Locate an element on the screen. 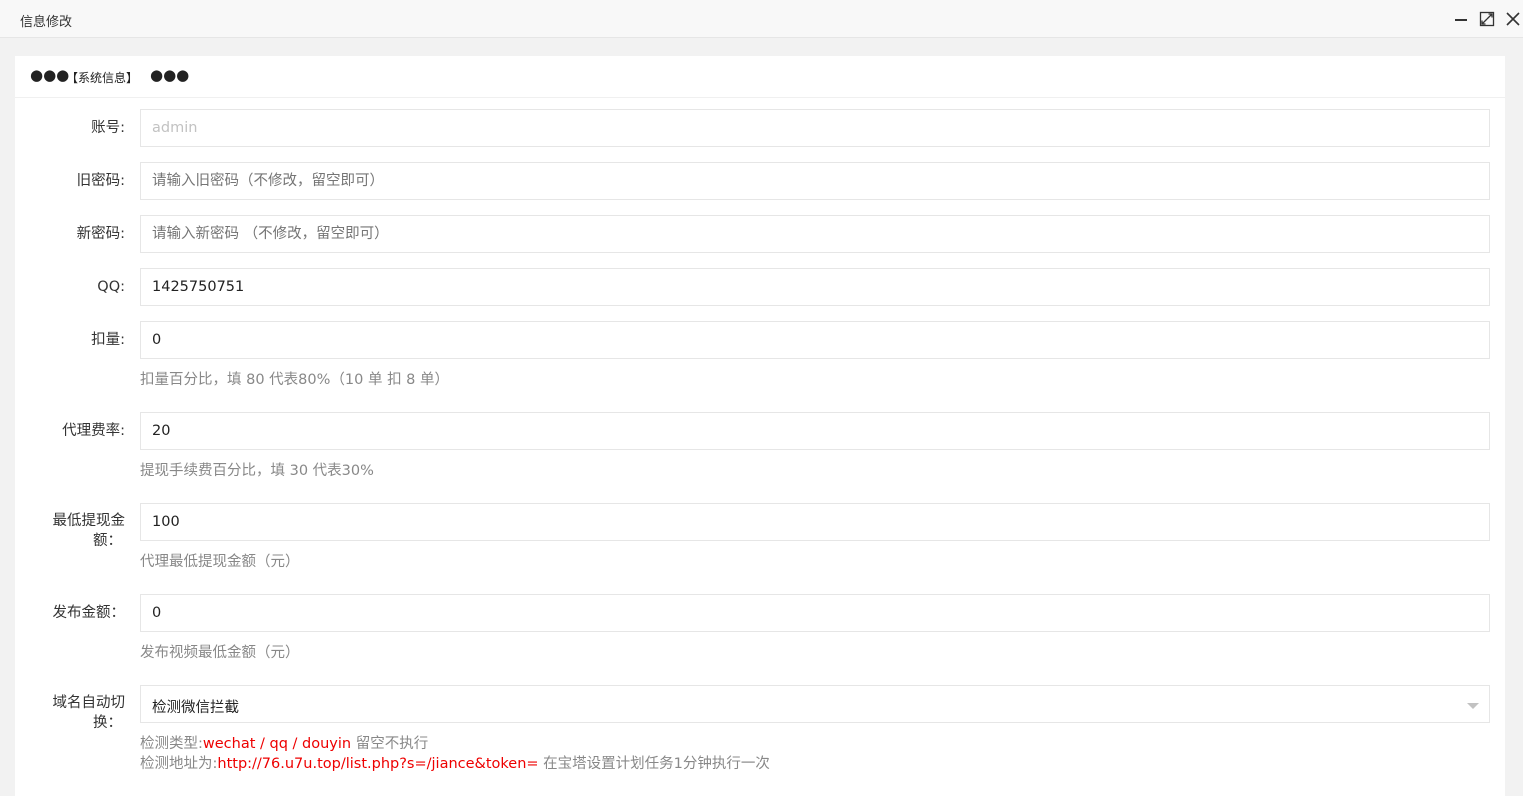 Image resolution: width=1523 pixels, height=796 pixels. new-password-input is located at coordinates (815, 234).